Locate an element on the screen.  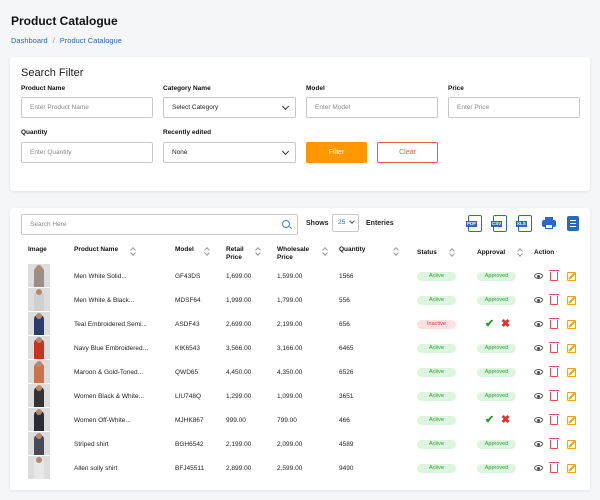
filter-button: Filter is located at coordinates (336, 152).